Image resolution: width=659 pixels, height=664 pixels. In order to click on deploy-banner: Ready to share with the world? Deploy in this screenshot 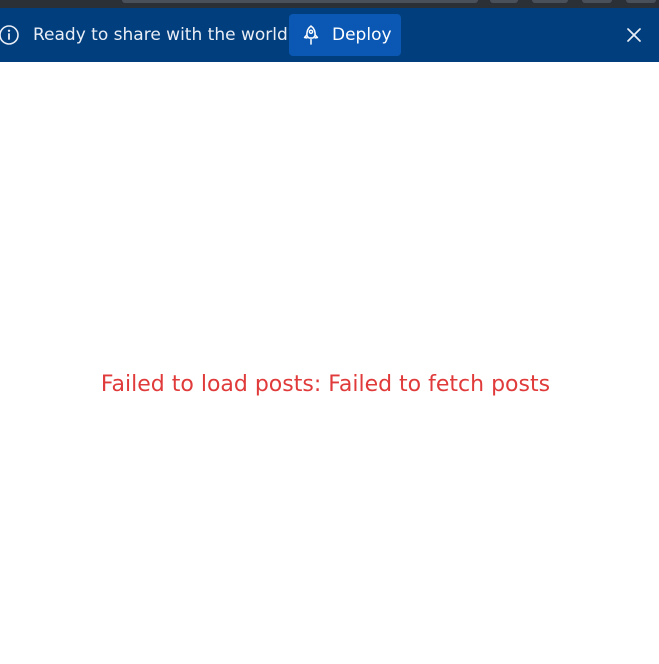, I will do `click(329, 35)`.